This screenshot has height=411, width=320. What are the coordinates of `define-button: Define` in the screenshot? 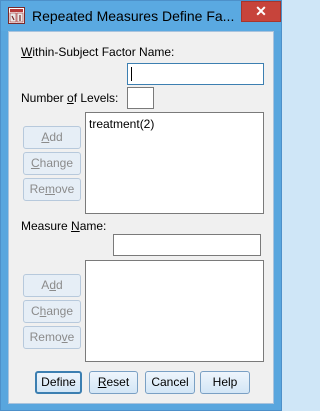 It's located at (58, 382).